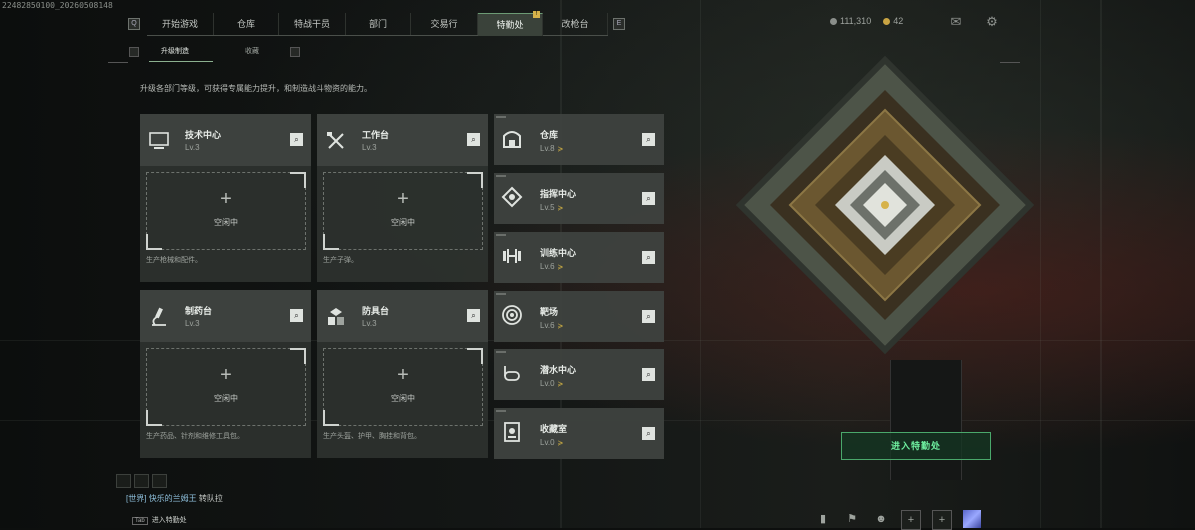 The width and height of the screenshot is (1195, 530). Describe the element at coordinates (444, 24) in the screenshot. I see `tab-trading: 交易行` at that location.